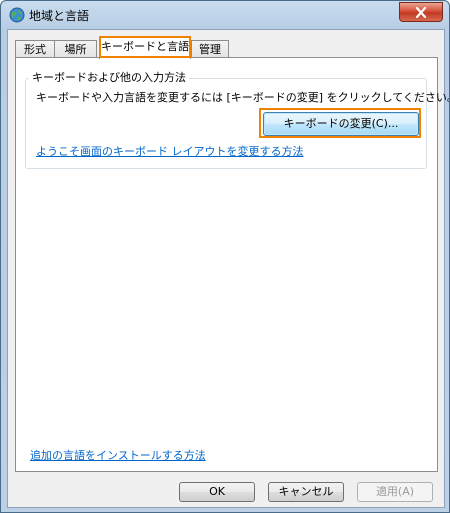  I want to click on tab-highlight-frame, so click(145, 47).